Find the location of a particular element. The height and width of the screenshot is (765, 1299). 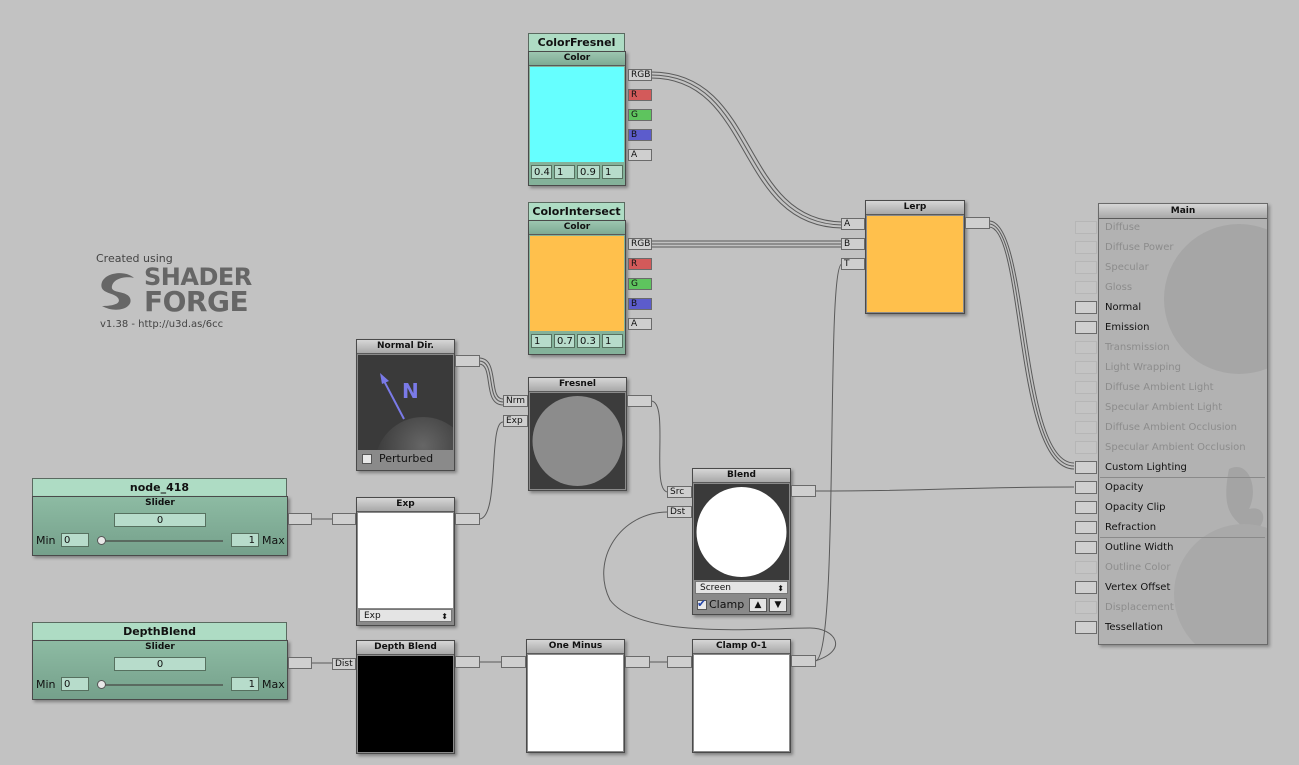

blend-mode-up-button: ▲ is located at coordinates (758, 605).